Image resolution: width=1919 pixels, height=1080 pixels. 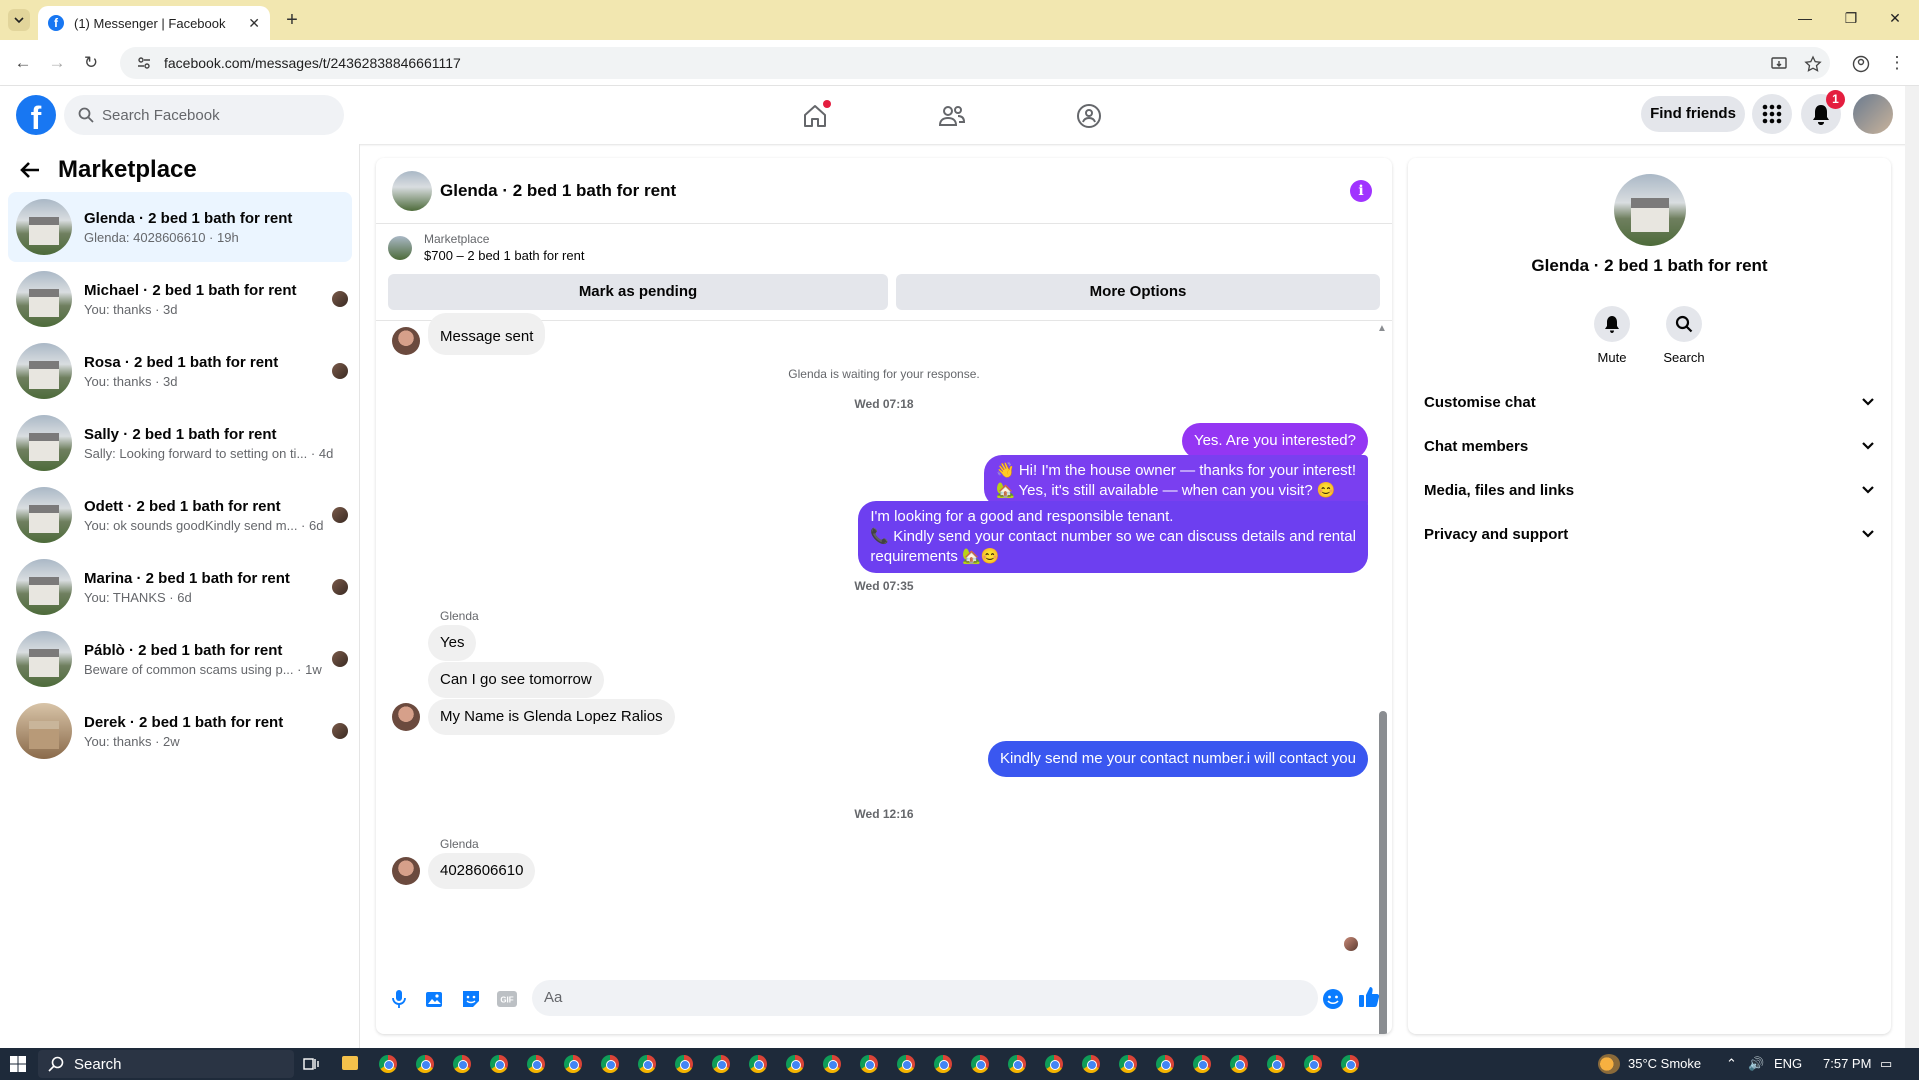 I want to click on forward-button: →, so click(x=57, y=63).